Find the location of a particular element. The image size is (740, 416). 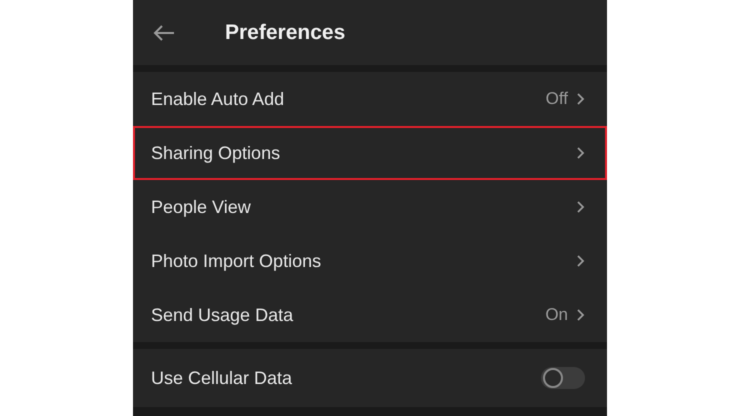

value-text: On is located at coordinates (556, 315).